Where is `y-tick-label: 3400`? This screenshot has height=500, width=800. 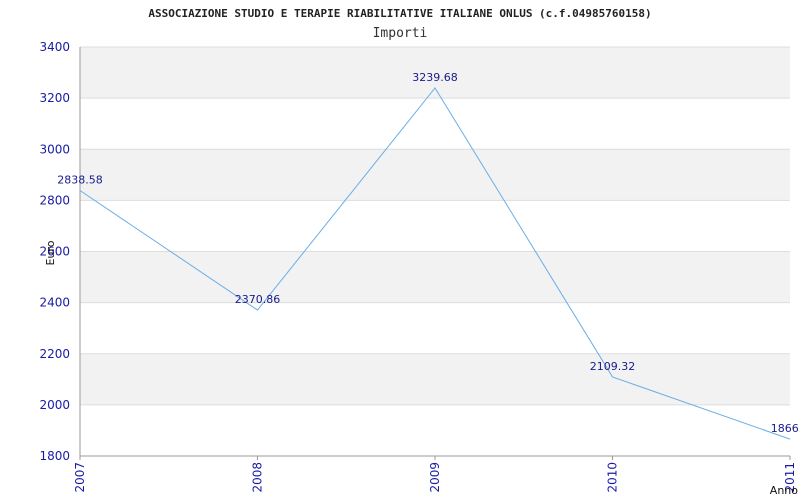 y-tick-label: 3400 is located at coordinates (54, 47).